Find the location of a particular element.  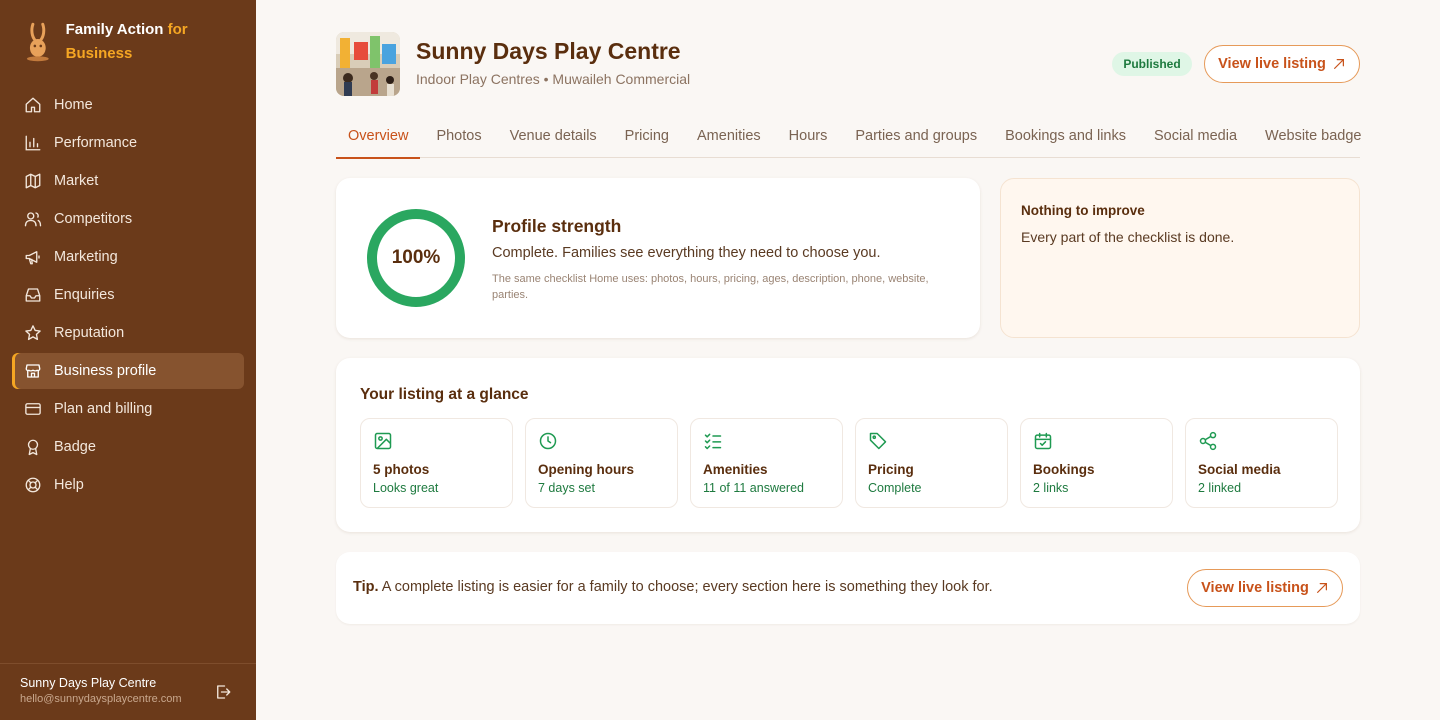

home-icon is located at coordinates (33, 105).